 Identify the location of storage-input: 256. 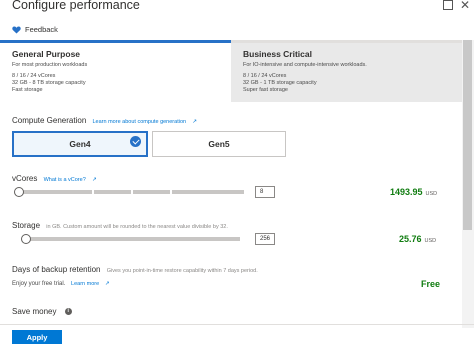
(265, 239).